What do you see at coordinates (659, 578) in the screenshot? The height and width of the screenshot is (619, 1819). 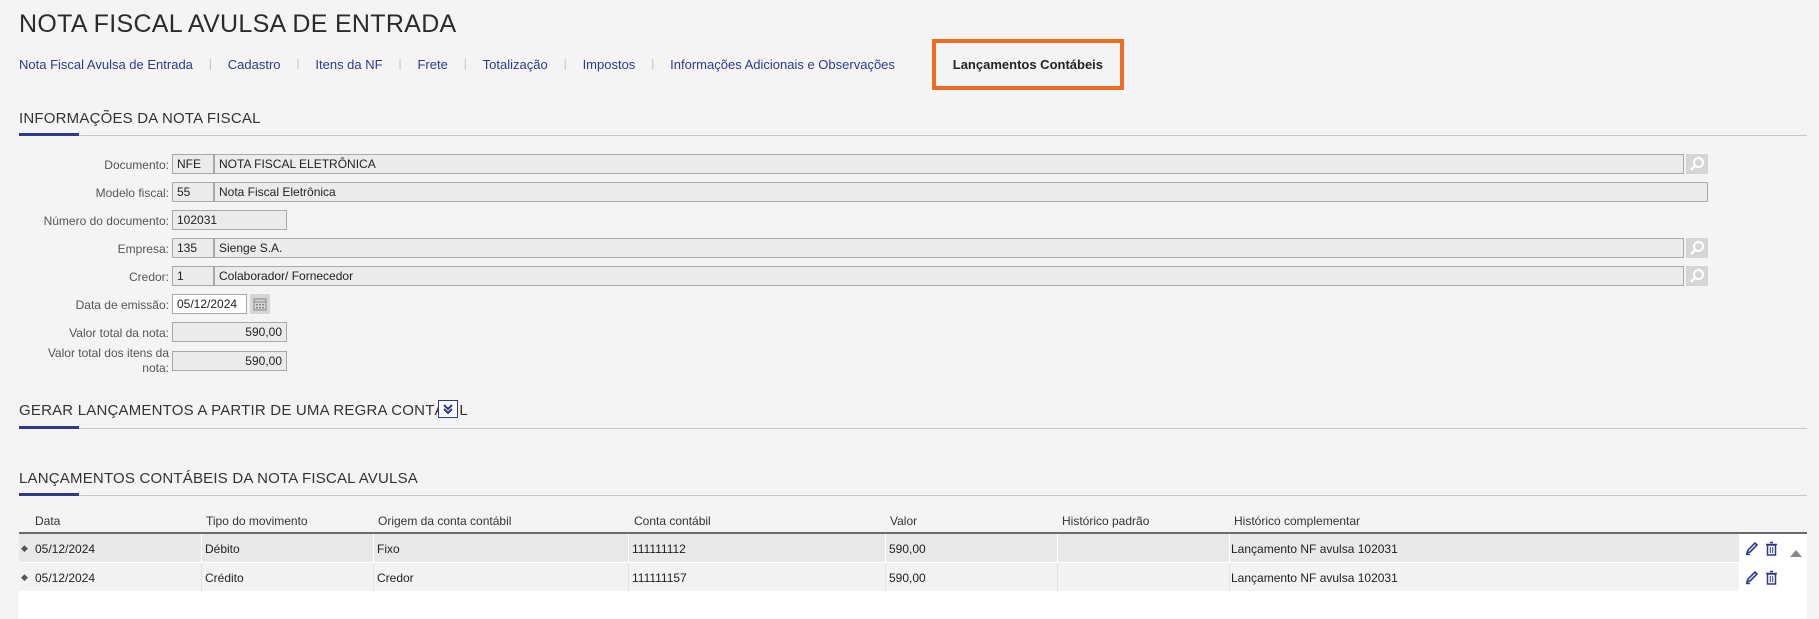 I see `cell-conta: 111111157` at bounding box center [659, 578].